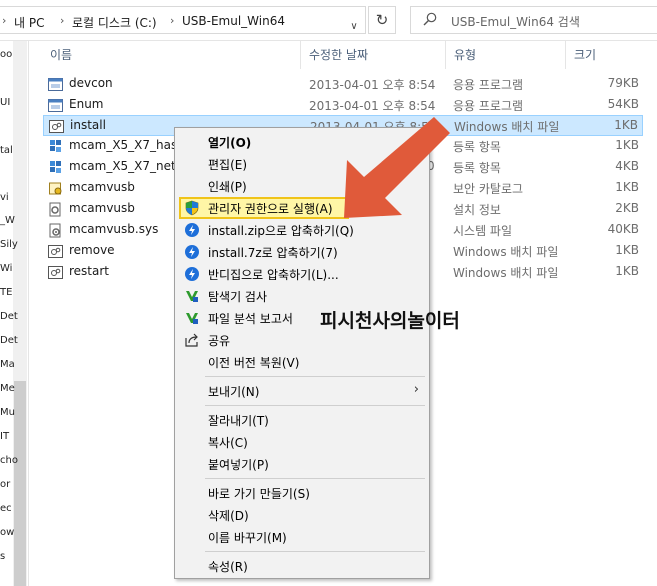 The width and height of the screenshot is (657, 586). I want to click on nav-item: Wi, so click(6, 268).